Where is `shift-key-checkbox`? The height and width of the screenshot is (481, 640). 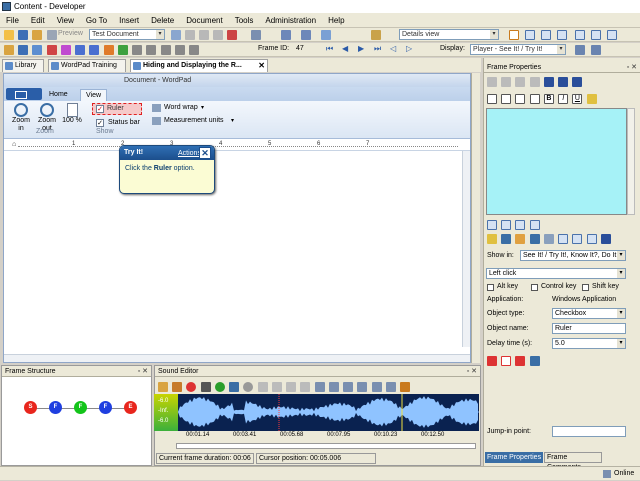 shift-key-checkbox is located at coordinates (585, 287).